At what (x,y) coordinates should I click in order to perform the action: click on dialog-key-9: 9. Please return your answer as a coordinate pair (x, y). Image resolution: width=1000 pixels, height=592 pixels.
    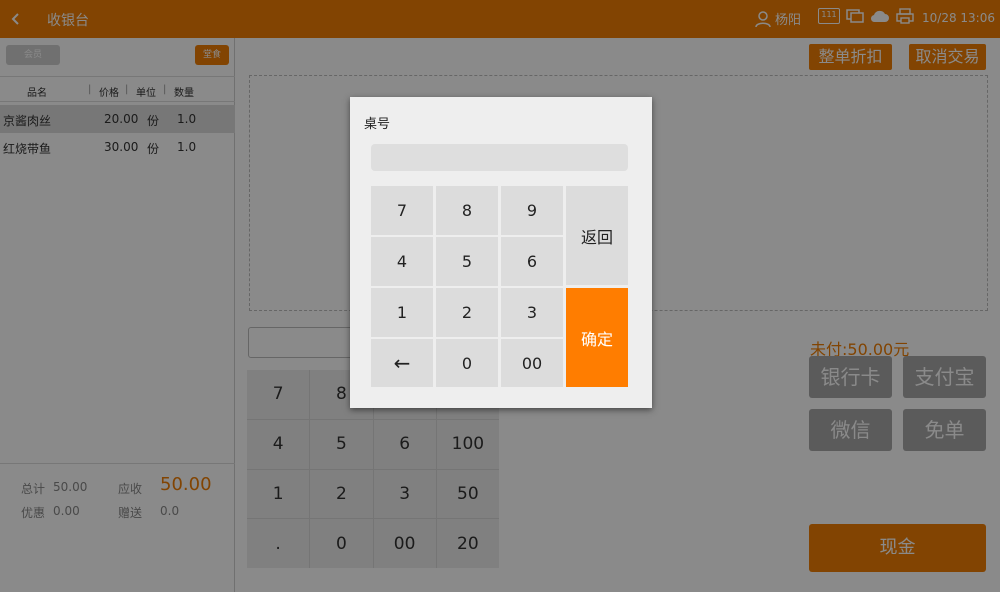
    Looking at the image, I should click on (532, 210).